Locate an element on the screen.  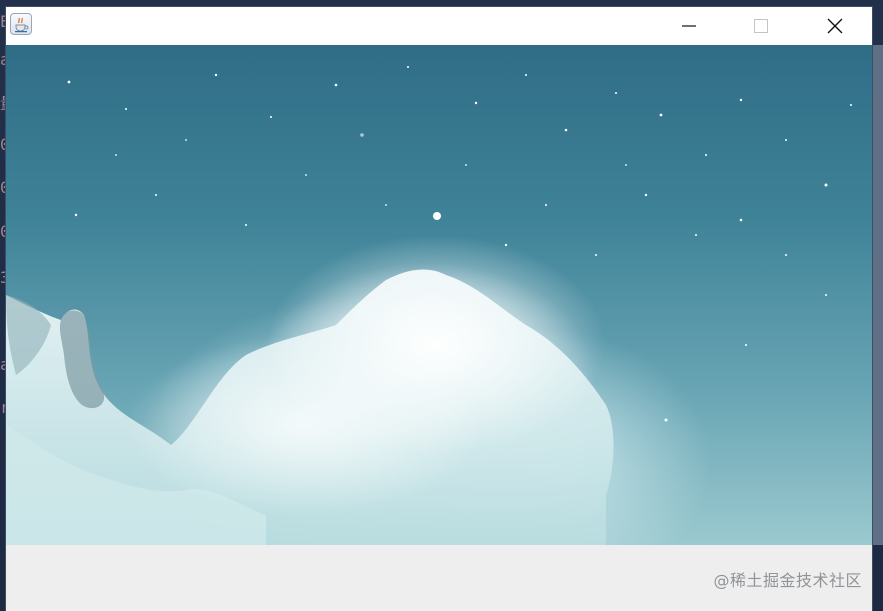
java-app-icon is located at coordinates (21, 24).